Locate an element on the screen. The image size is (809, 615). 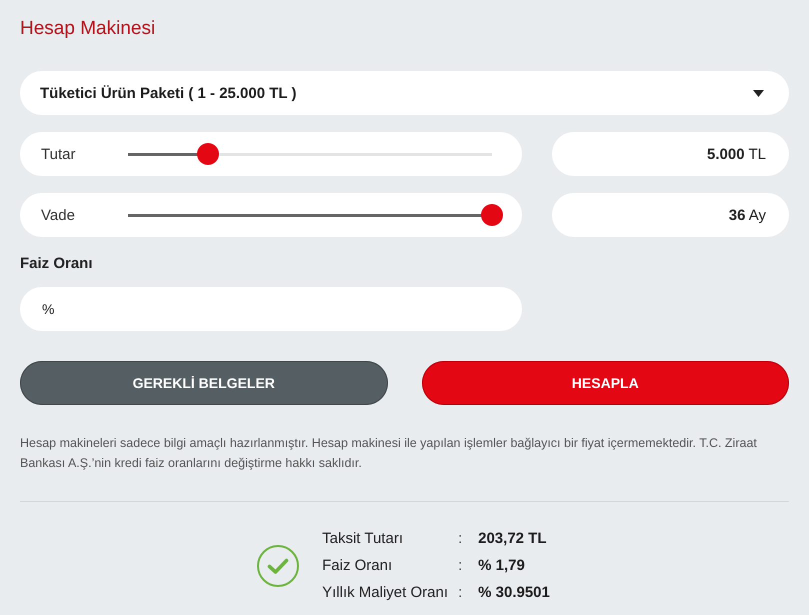
amount-field: 36 Ay is located at coordinates (670, 215).